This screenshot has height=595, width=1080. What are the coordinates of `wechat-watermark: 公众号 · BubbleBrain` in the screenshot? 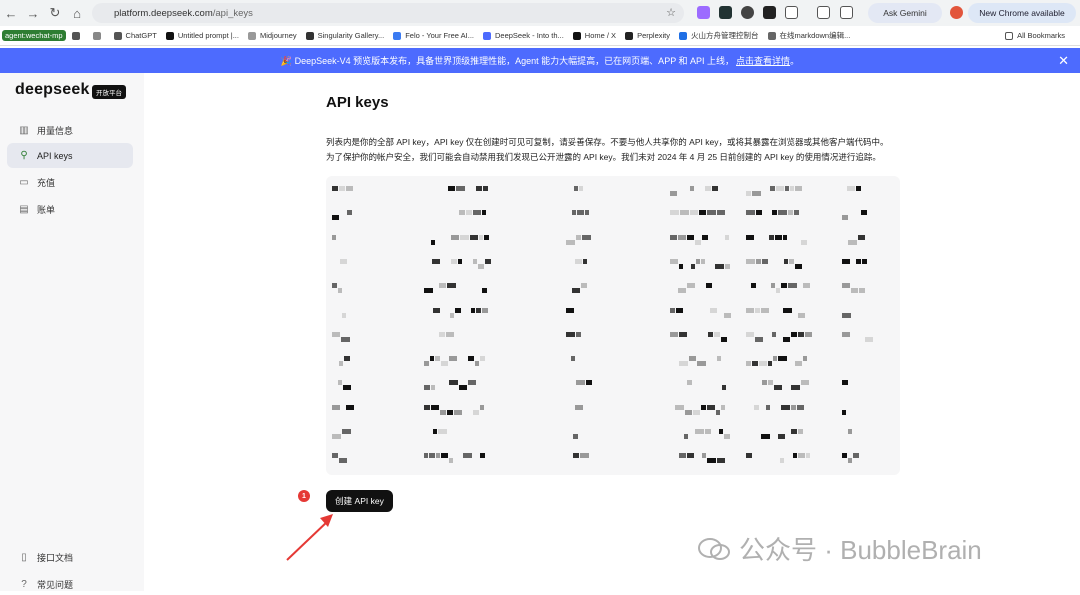 It's located at (839, 548).